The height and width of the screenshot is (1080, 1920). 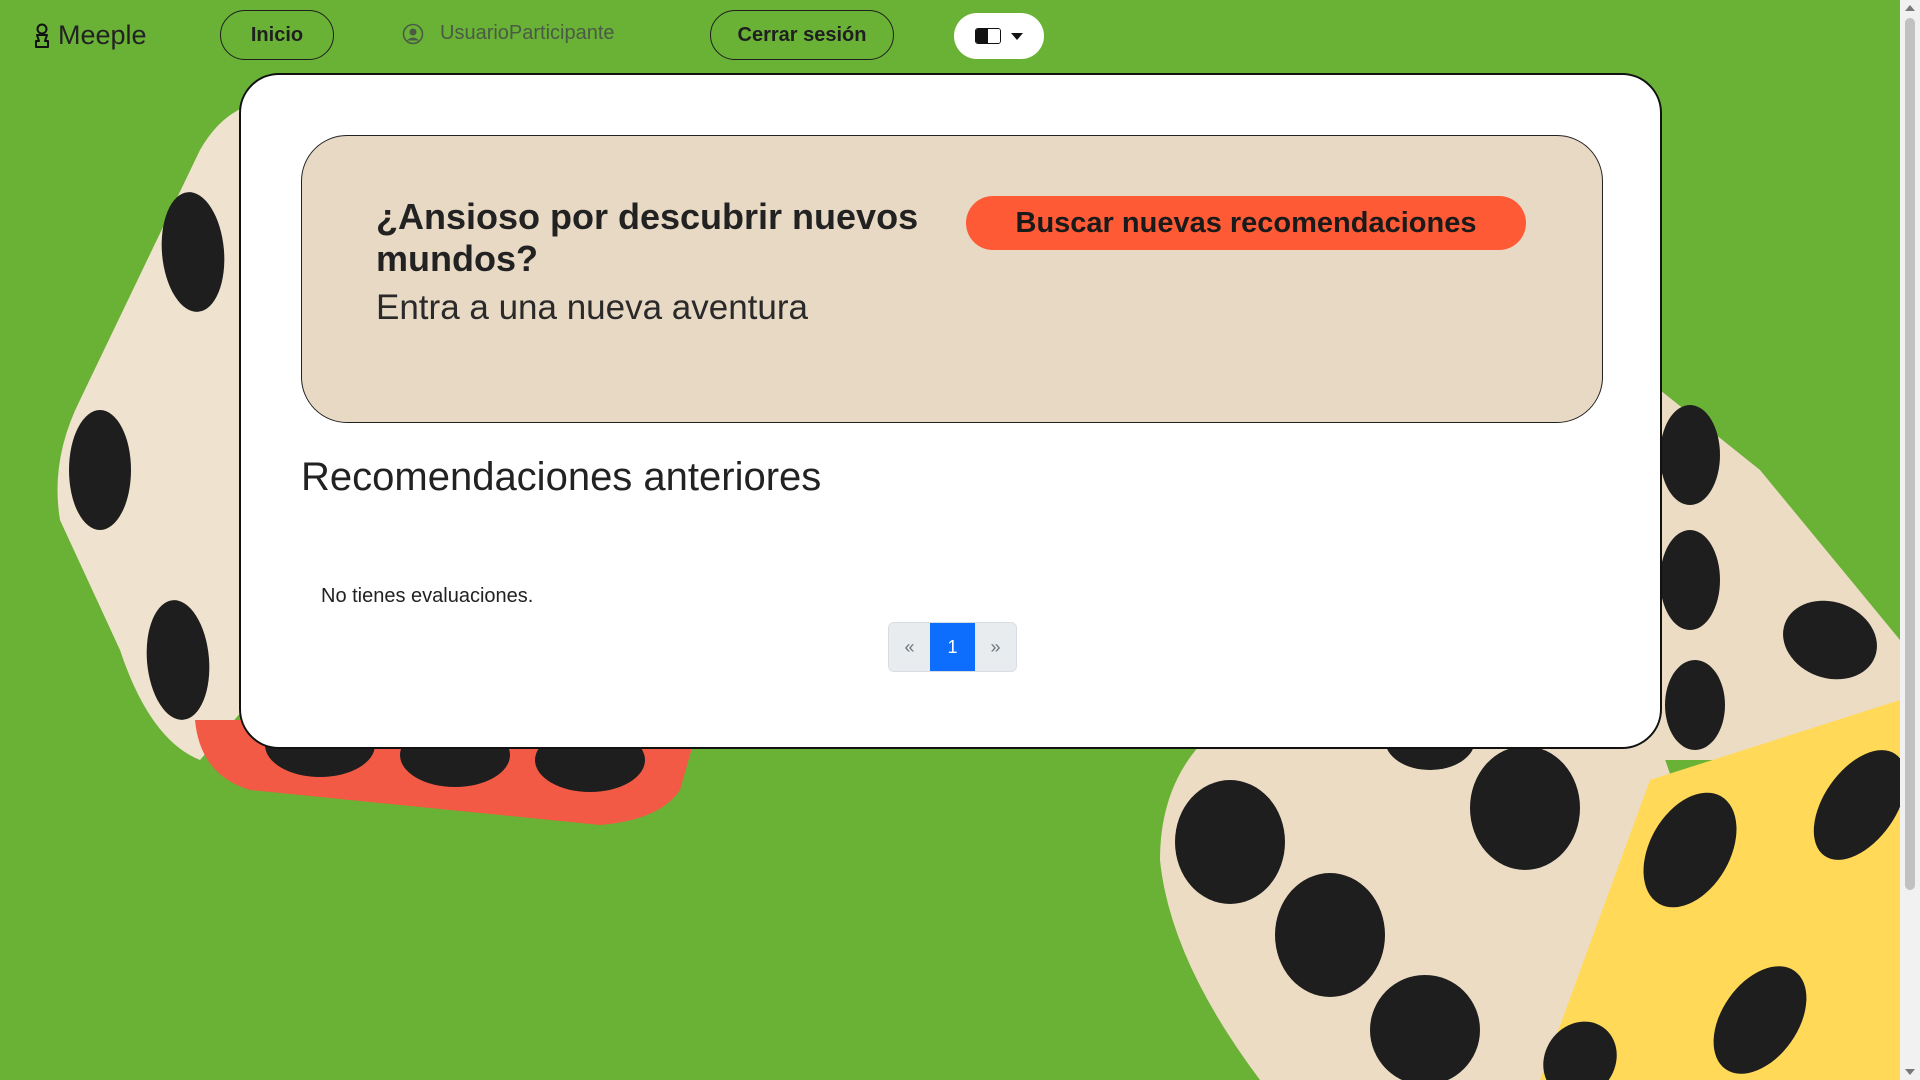 What do you see at coordinates (1910, 454) in the screenshot?
I see `scrollbar-thumb` at bounding box center [1910, 454].